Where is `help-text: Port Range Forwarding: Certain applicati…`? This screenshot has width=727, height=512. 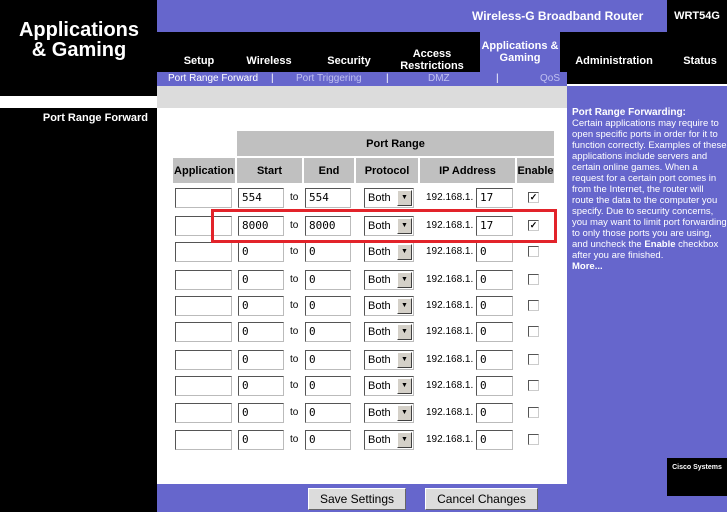
help-text: Port Range Forwarding: Certain applicati… is located at coordinates (649, 287).